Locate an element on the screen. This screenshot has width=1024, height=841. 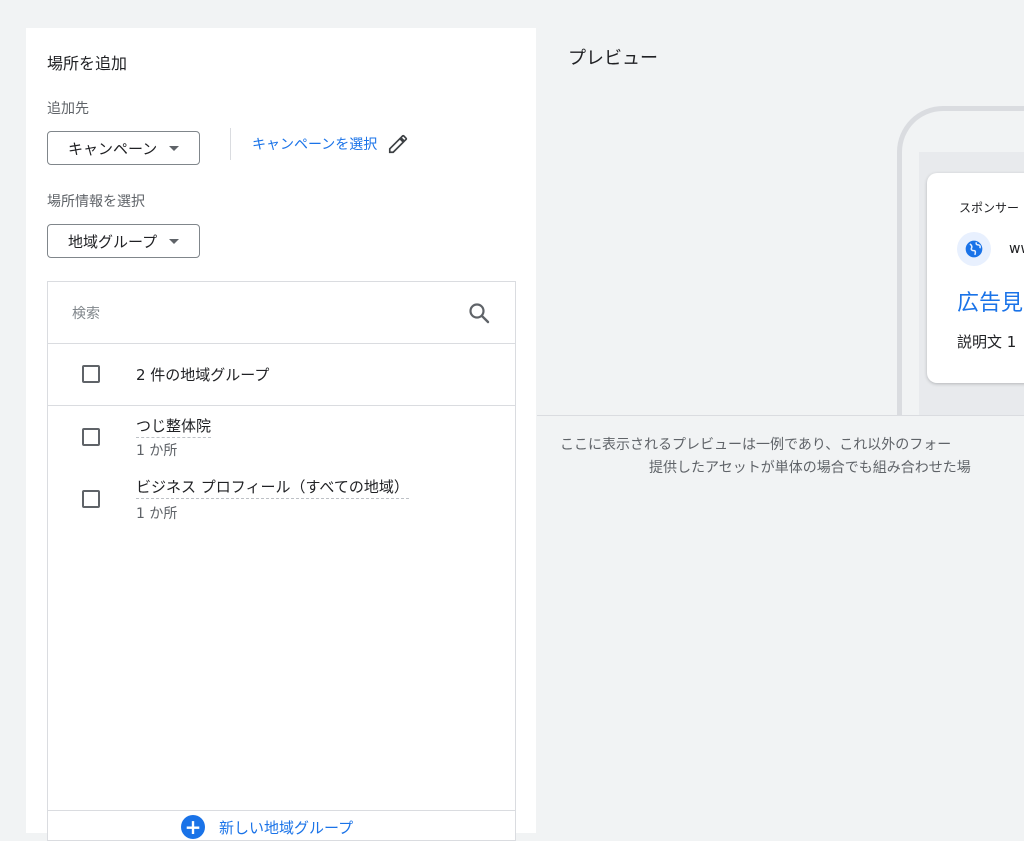
sponsor-label: スポンサー is located at coordinates (989, 208).